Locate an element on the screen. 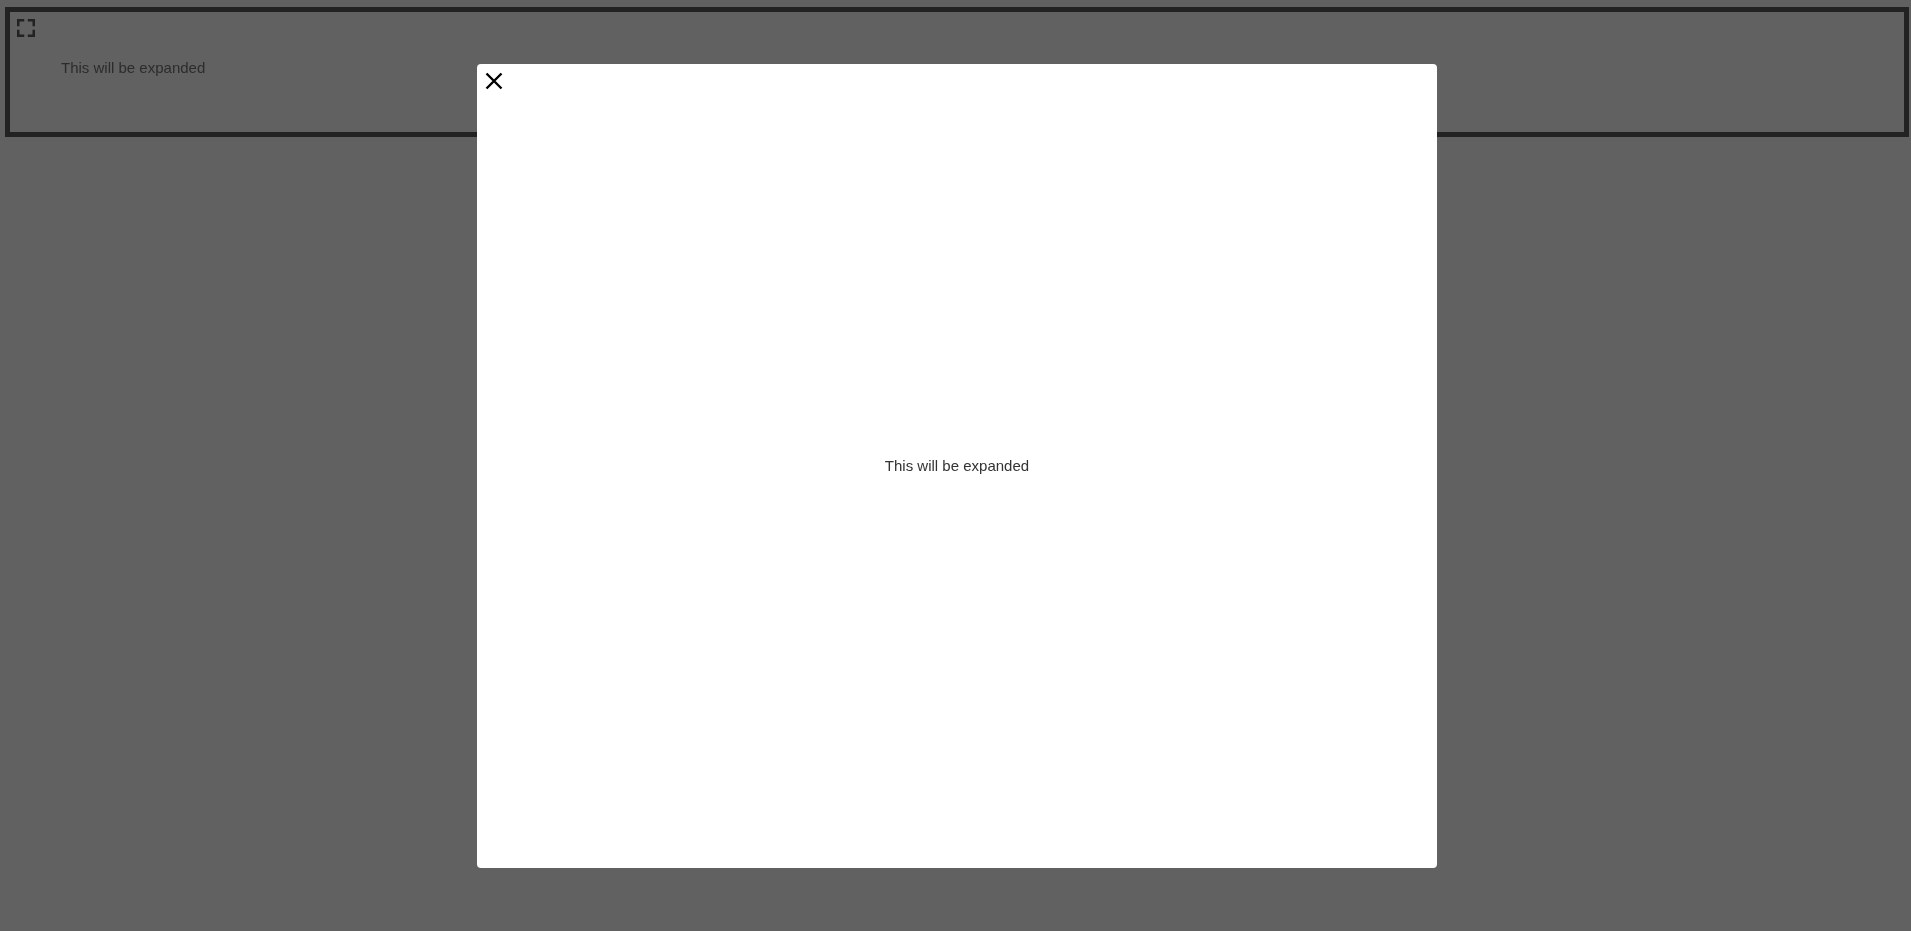 The width and height of the screenshot is (1911, 931). expand-icon is located at coordinates (26, 28).